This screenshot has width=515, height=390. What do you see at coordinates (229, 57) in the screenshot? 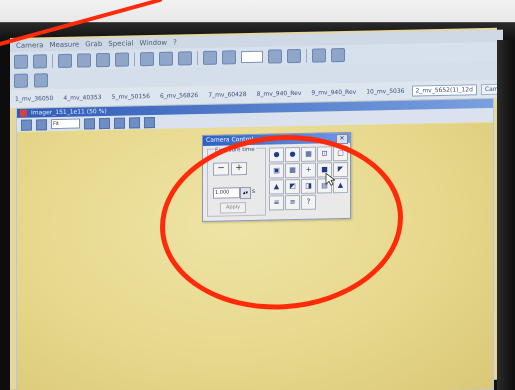
I see `scale-icon` at bounding box center [229, 57].